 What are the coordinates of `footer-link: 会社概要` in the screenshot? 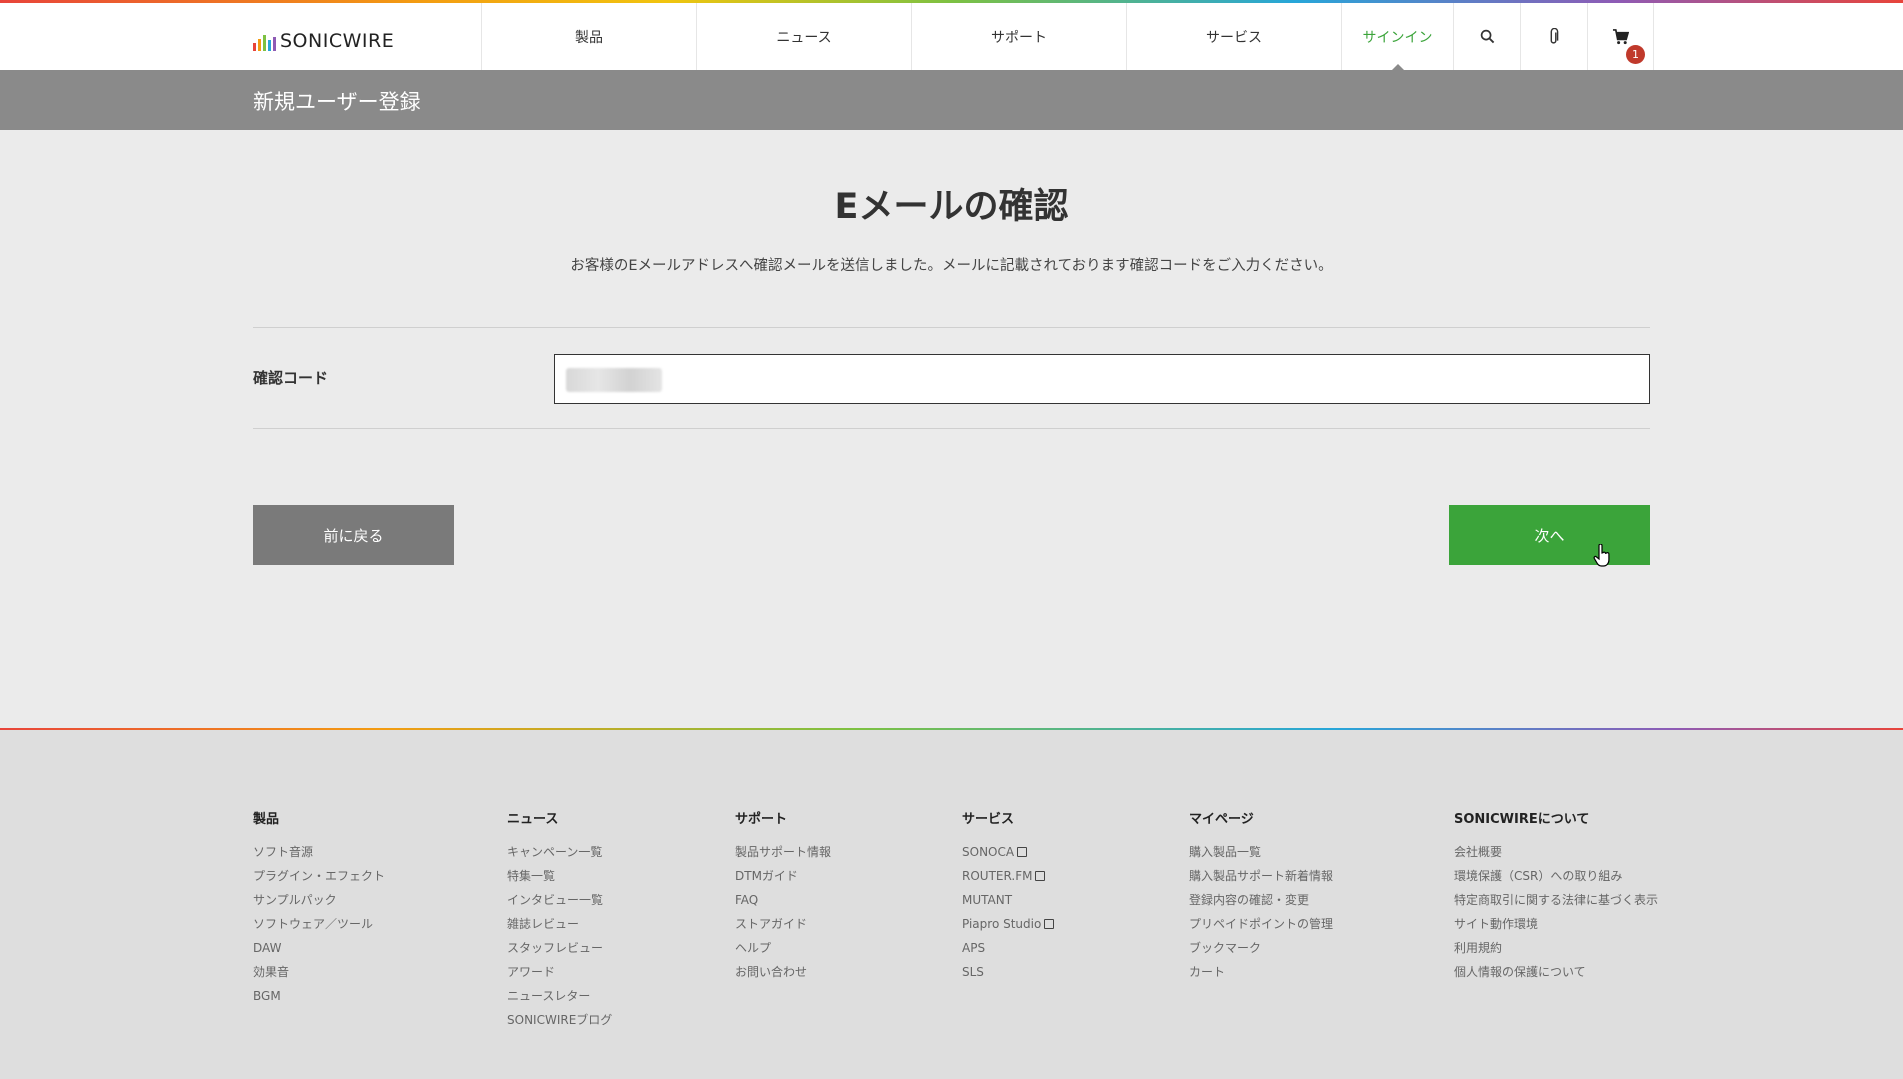 It's located at (1556, 852).